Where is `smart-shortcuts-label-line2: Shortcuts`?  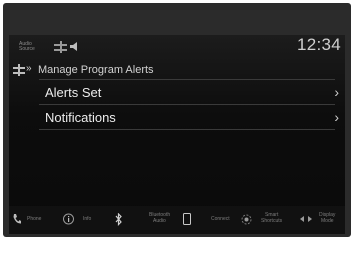 smart-shortcuts-label-line2: Shortcuts is located at coordinates (272, 221).